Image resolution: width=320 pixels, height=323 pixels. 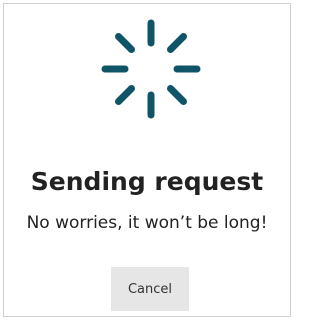 I want to click on loading-spinner-icon, so click(x=151, y=69).